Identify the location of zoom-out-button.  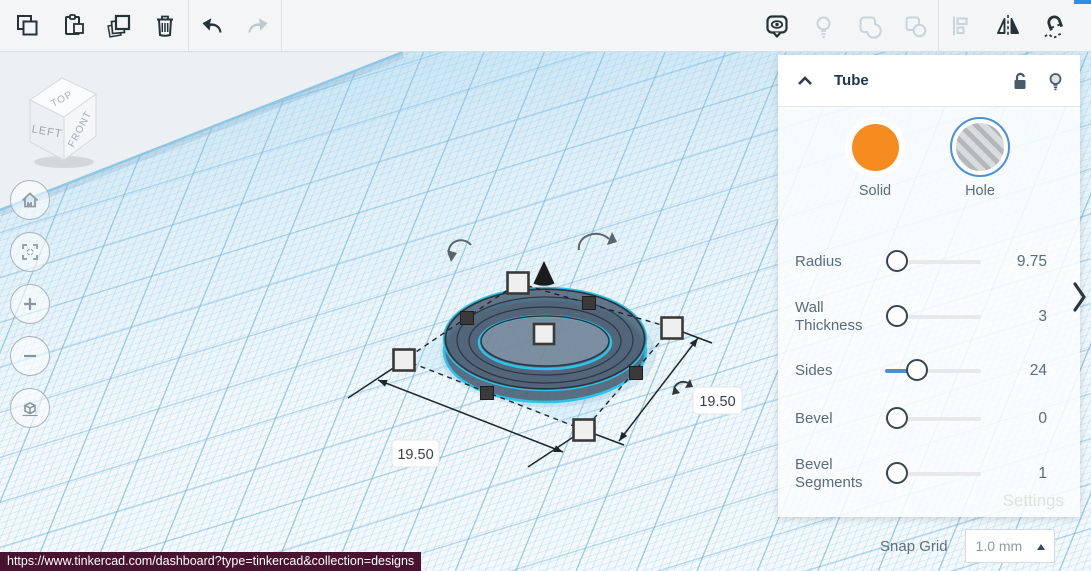
(30, 356).